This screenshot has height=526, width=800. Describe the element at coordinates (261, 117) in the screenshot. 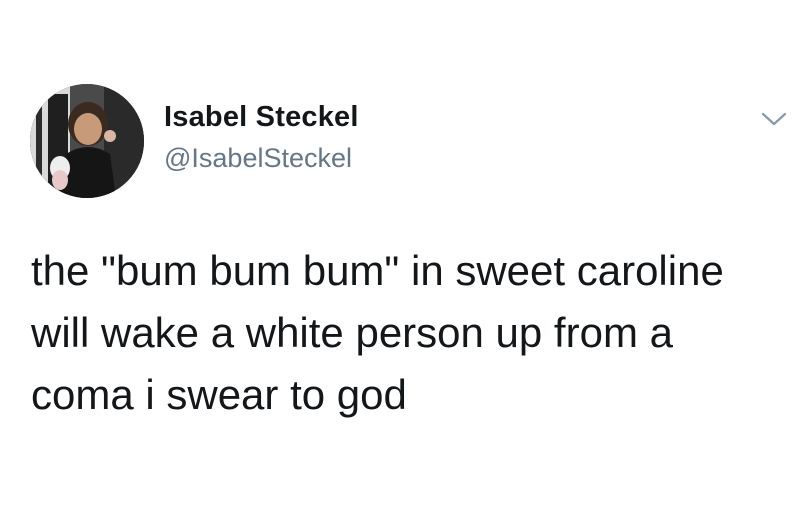

I see `author-display-name: Isabel Steckel` at that location.